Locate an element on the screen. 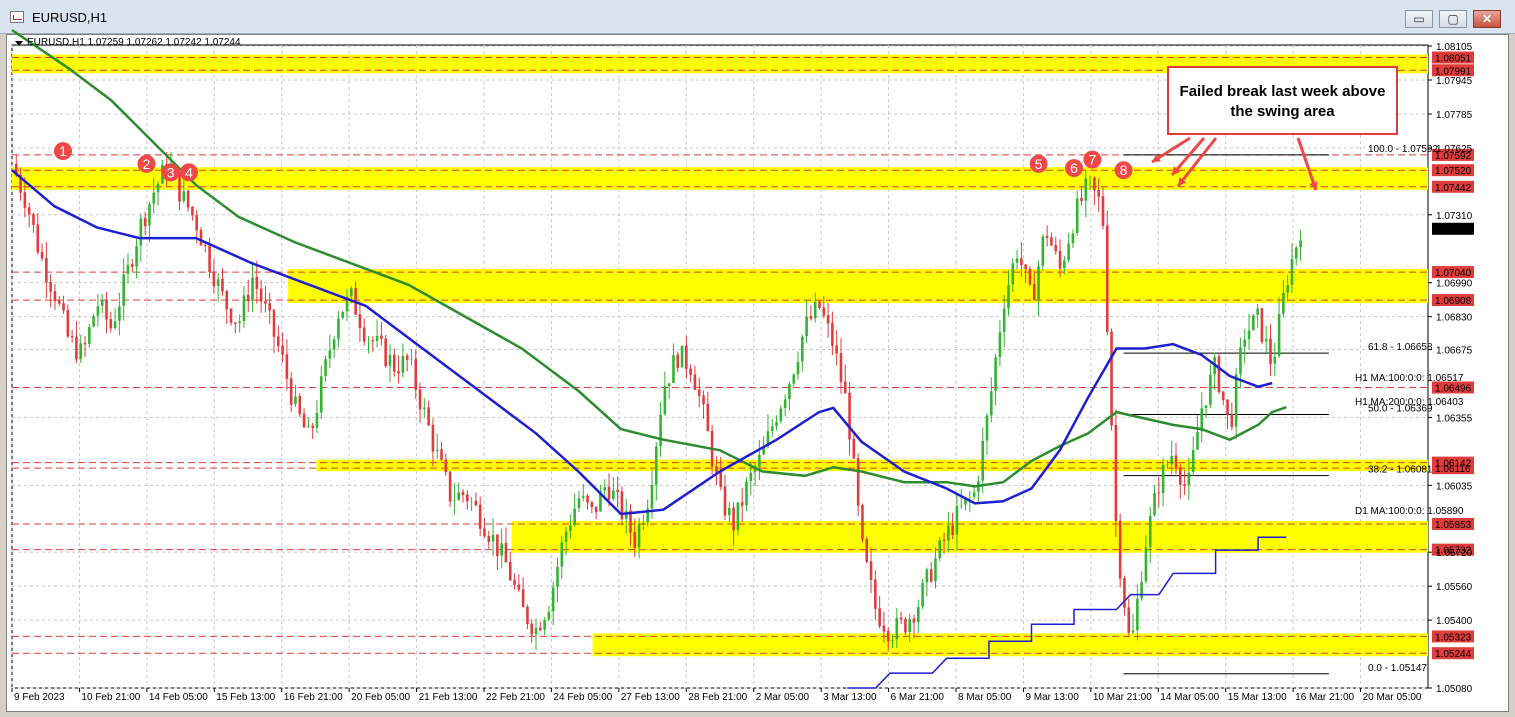 The image size is (1515, 717). price-tag-label: 1.06908 is located at coordinates (1453, 301).